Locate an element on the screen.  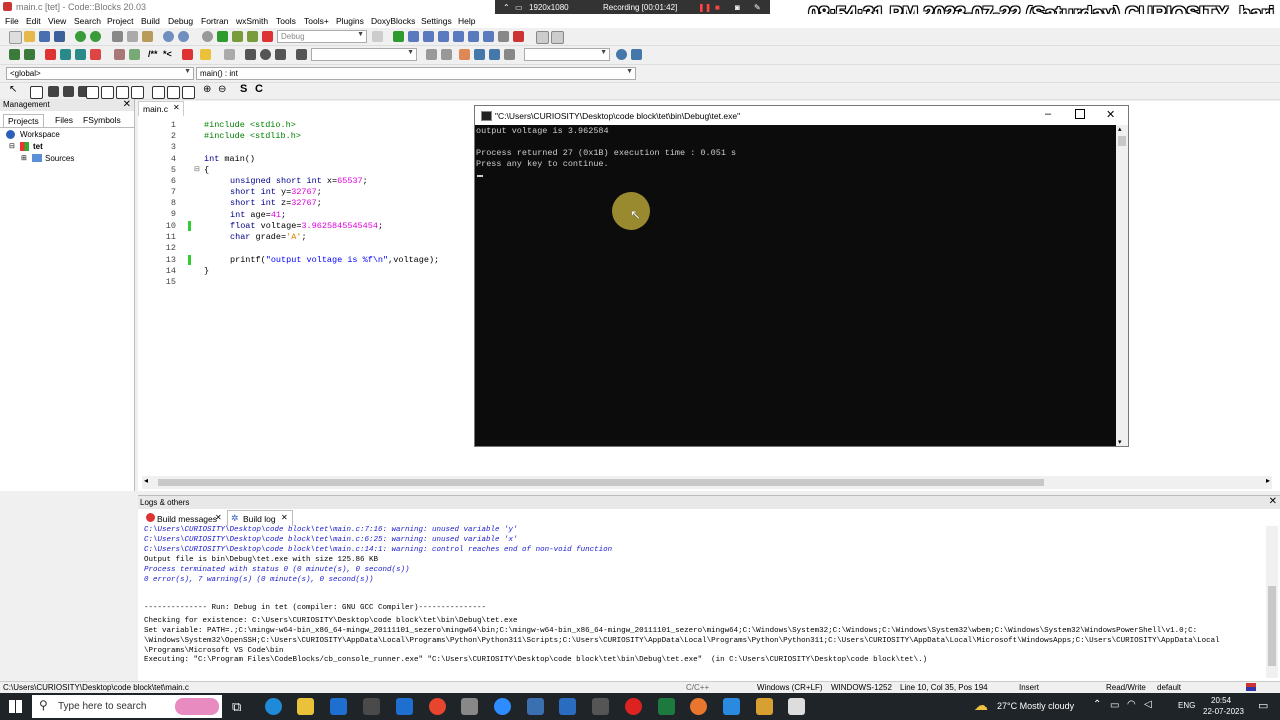
rebuild-icon is located at coordinates (252, 36).